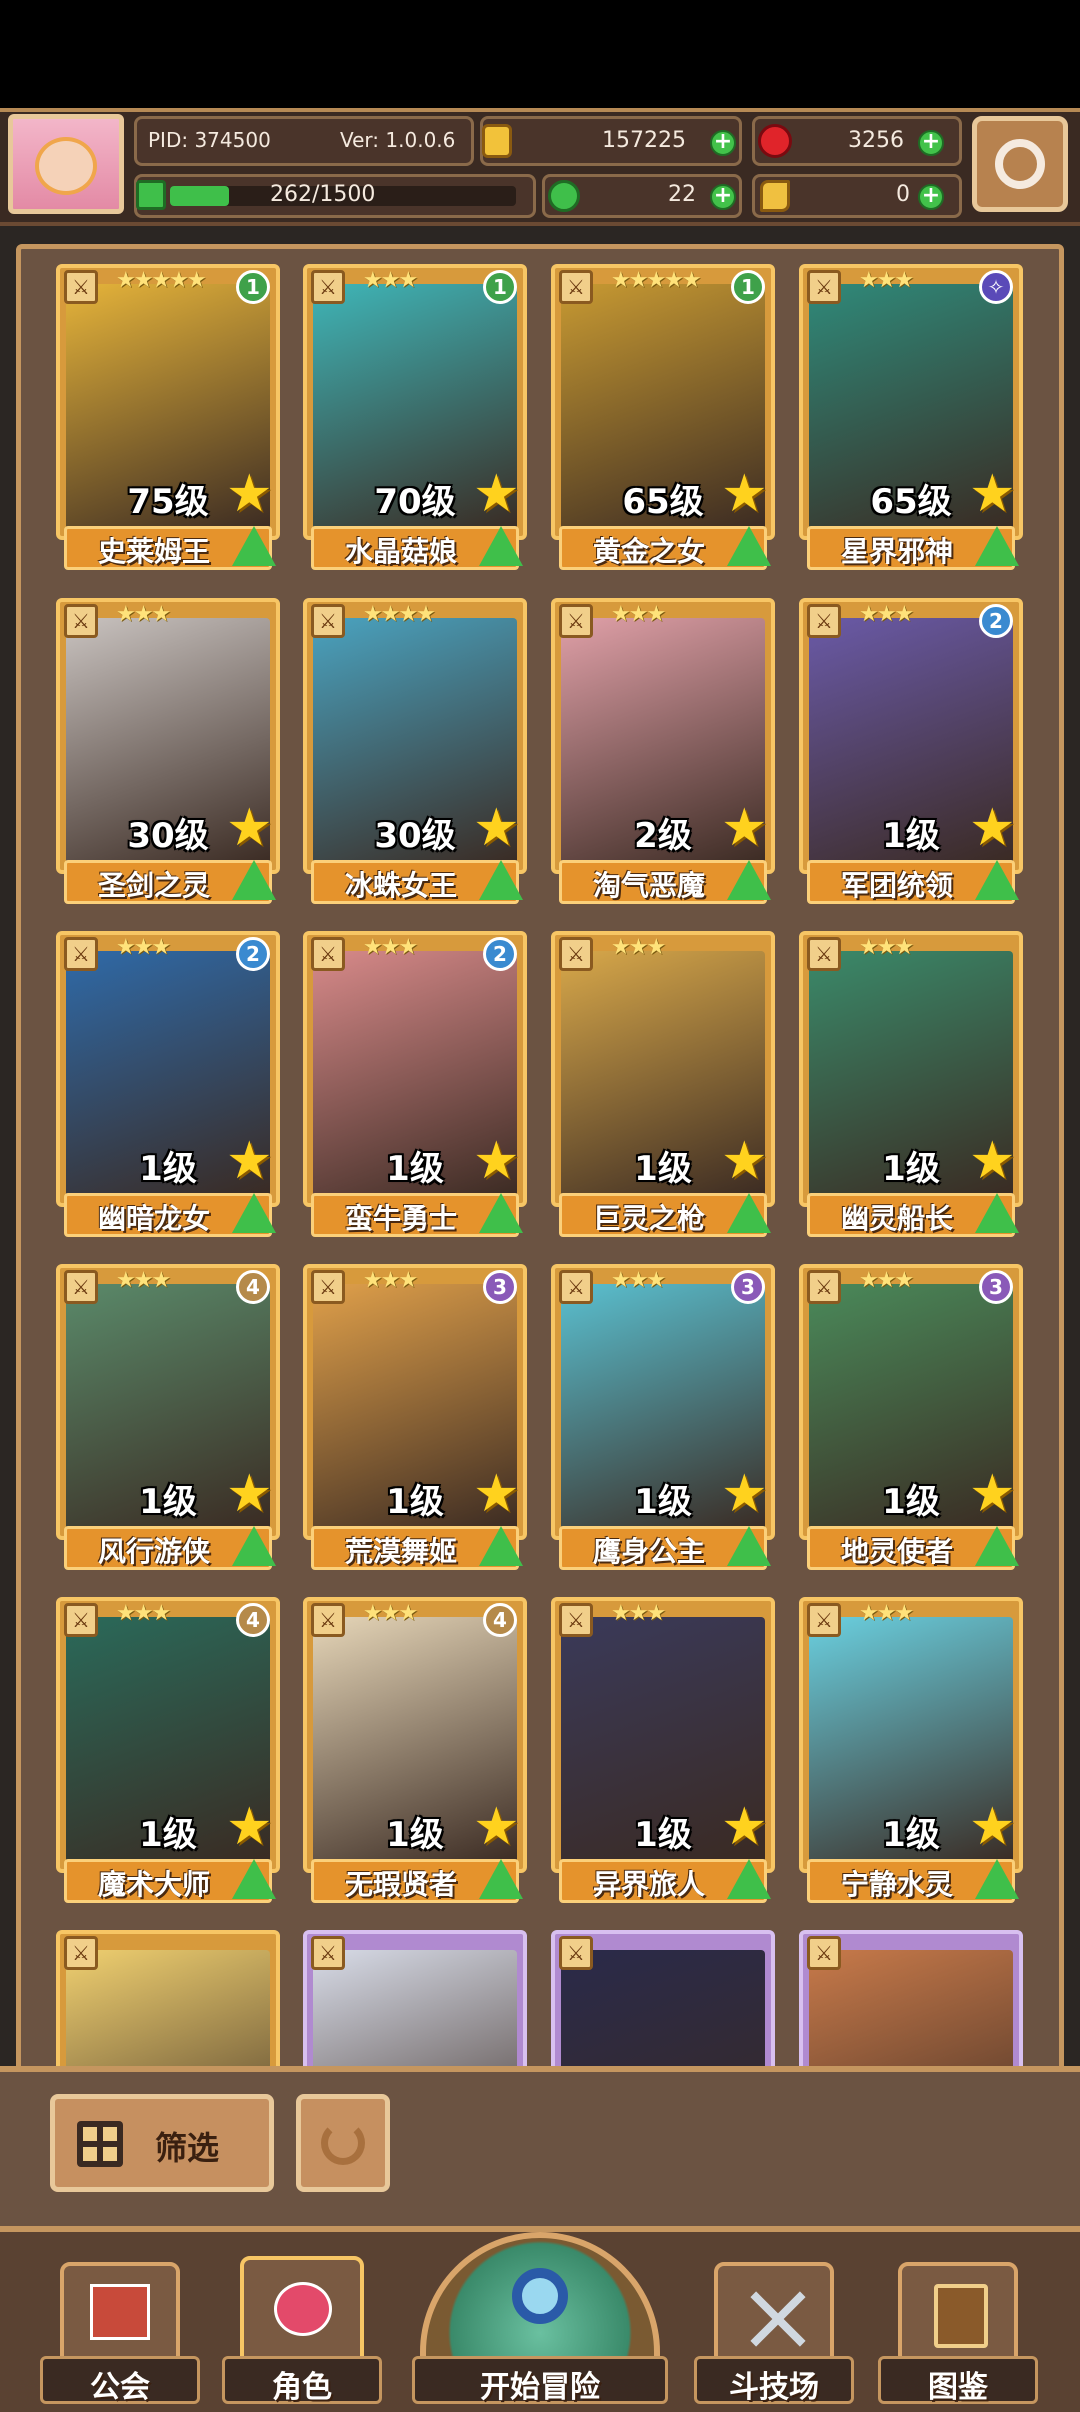 The height and width of the screenshot is (2412, 1080). I want to click on hero-card: ⚔ ★★★ 1级 ★ 幽灵船长, so click(911, 1087).